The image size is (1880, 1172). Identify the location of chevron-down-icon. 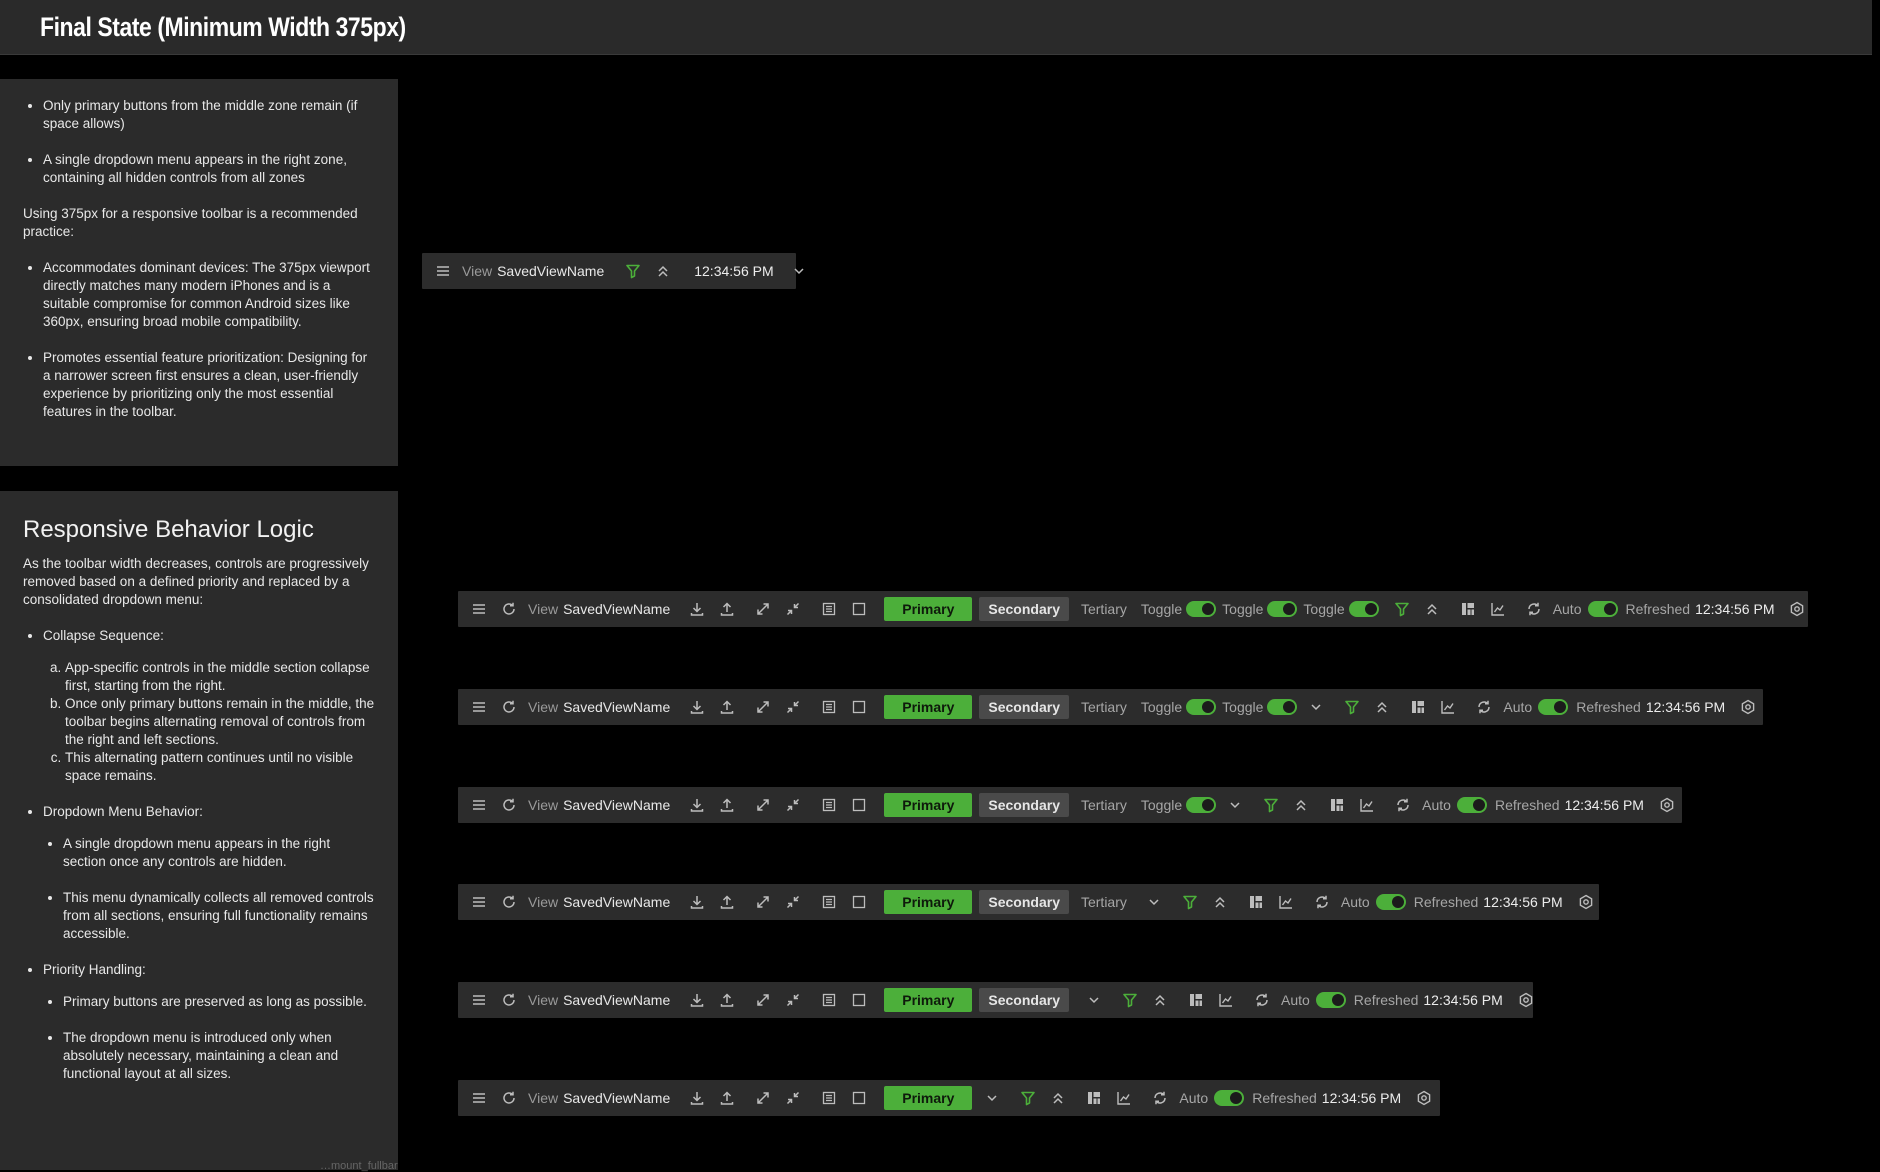
(799, 271).